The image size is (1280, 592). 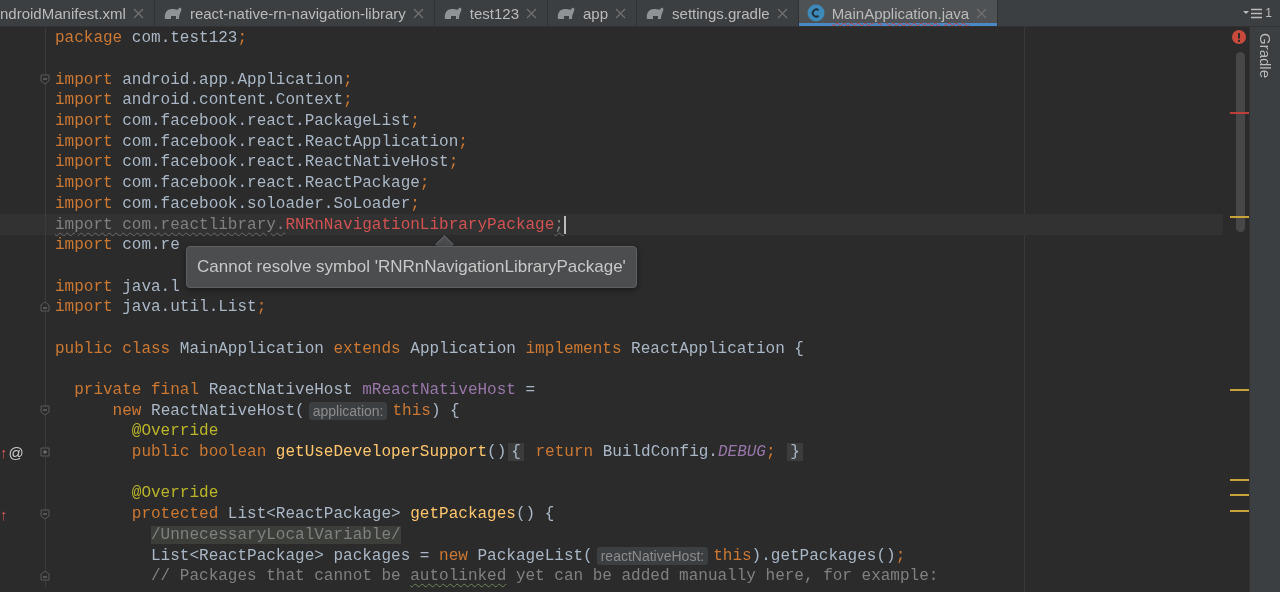 I want to click on error-tooltip: Cannot resolve symbol 'RNRnNavigationLibraryPackage', so click(x=411, y=267).